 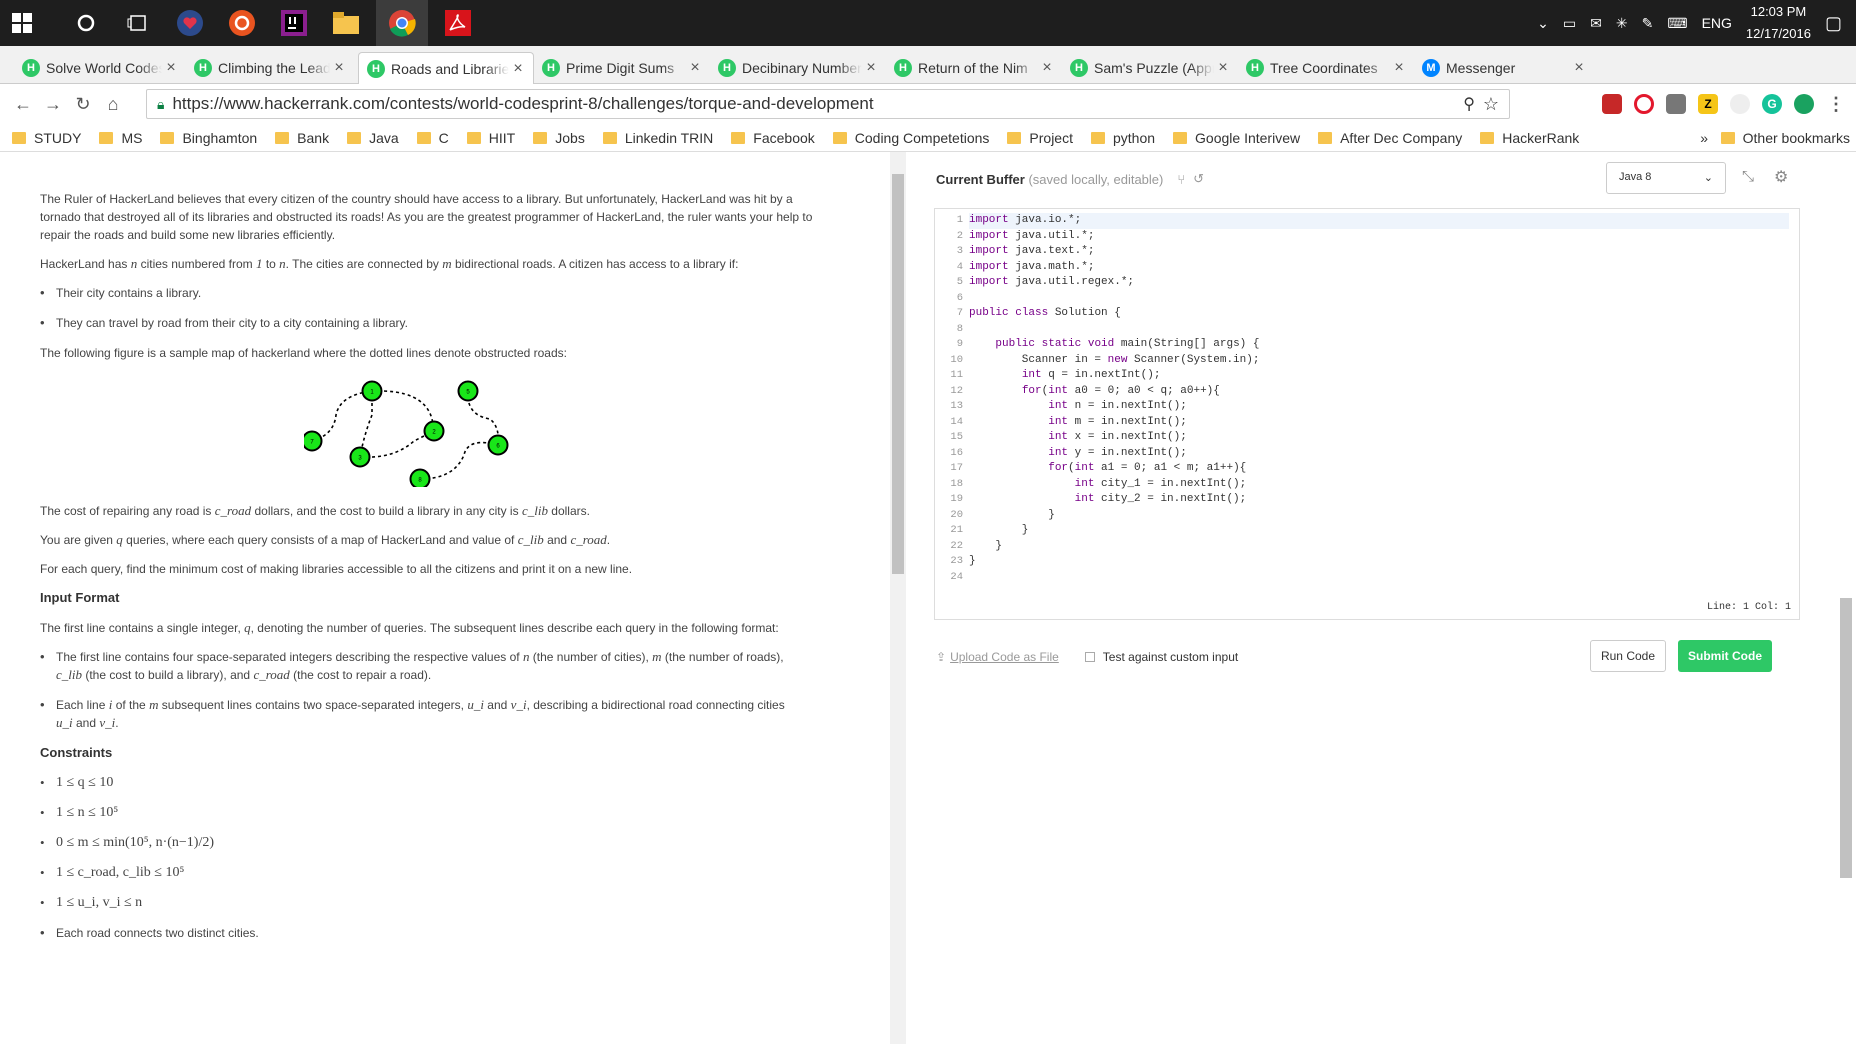 I want to click on bookmark-item: MS, so click(x=120, y=138).